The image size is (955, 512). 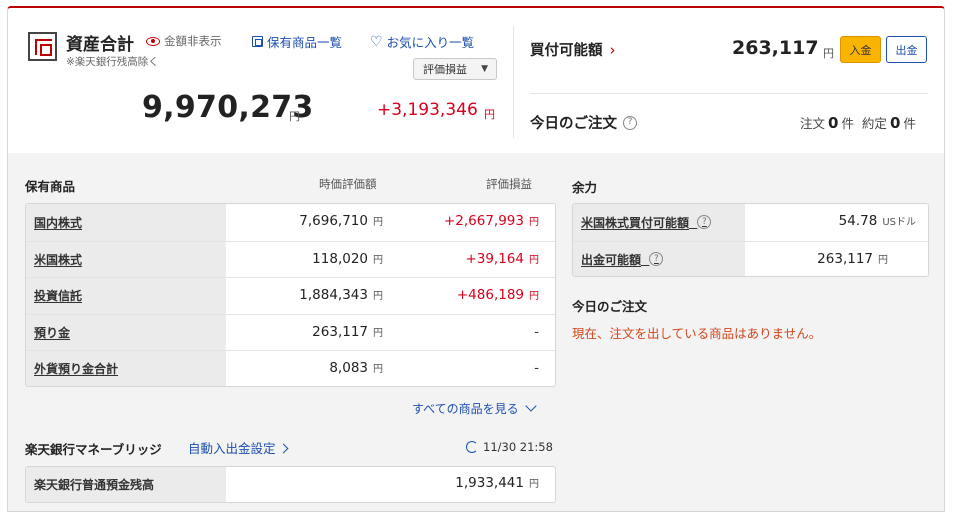 What do you see at coordinates (340, 258) in the screenshot?
I see `holding-value-number: 118,020` at bounding box center [340, 258].